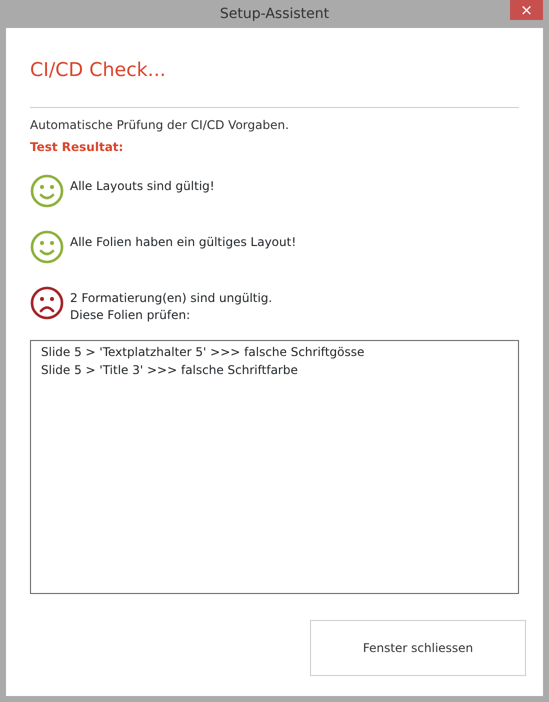 The width and height of the screenshot is (549, 702). I want to click on result-text: 2 Formatierung(en) sind ungültig., so click(171, 298).